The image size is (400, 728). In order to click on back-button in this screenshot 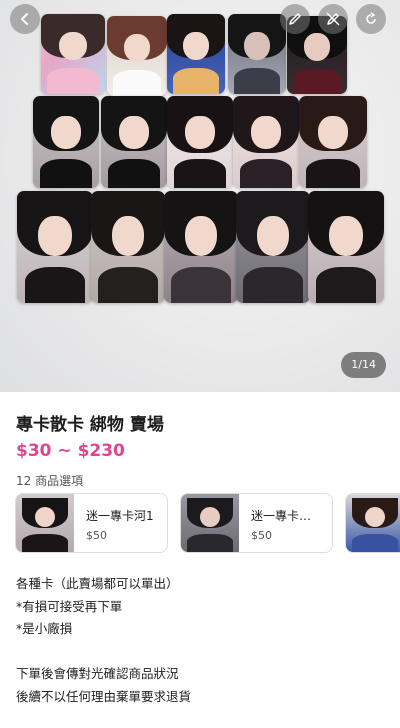, I will do `click(25, 19)`.